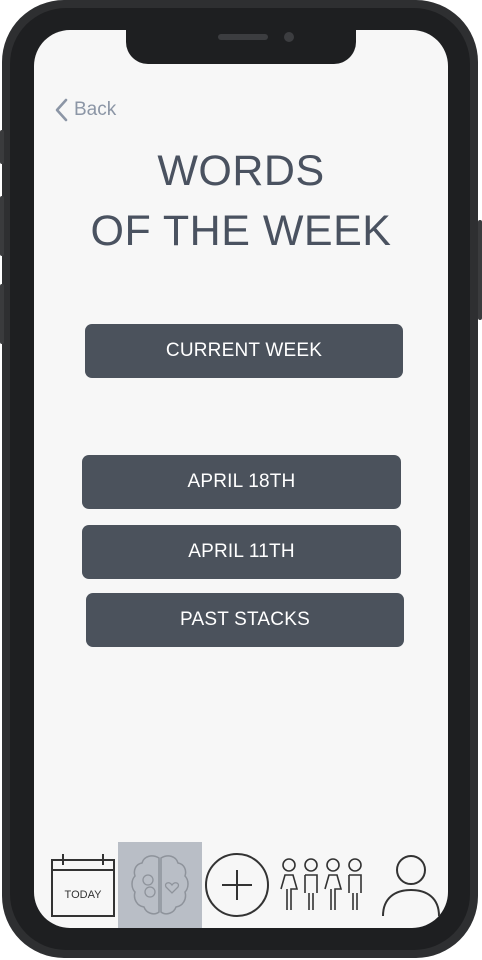 The height and width of the screenshot is (960, 482). What do you see at coordinates (480, 270) in the screenshot?
I see `power-button` at bounding box center [480, 270].